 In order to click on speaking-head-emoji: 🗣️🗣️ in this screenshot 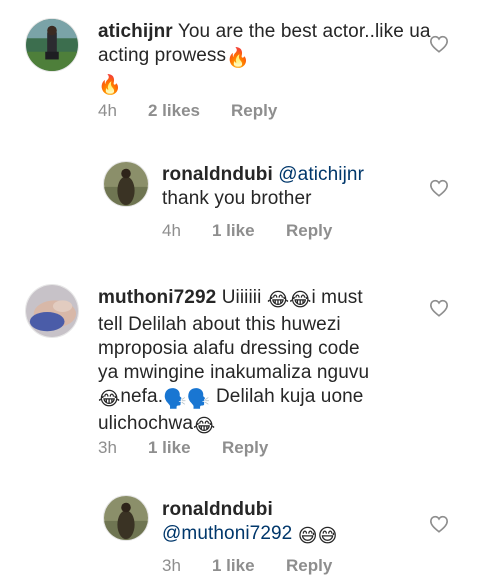, I will do `click(187, 399)`.